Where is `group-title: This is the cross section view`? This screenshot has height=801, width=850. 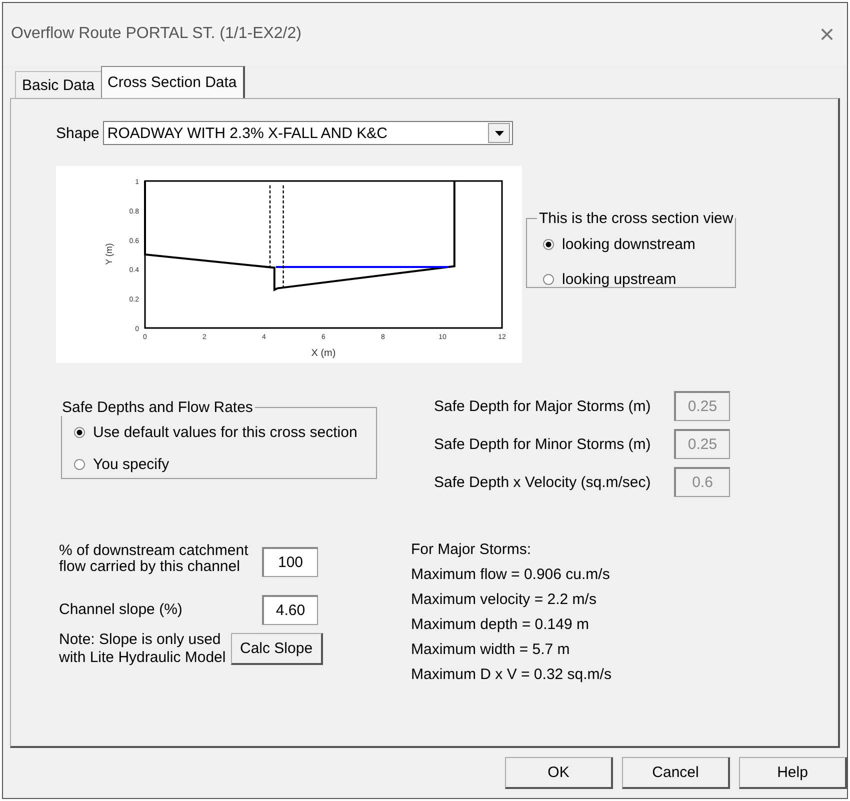
group-title: This is the cross section view is located at coordinates (636, 218).